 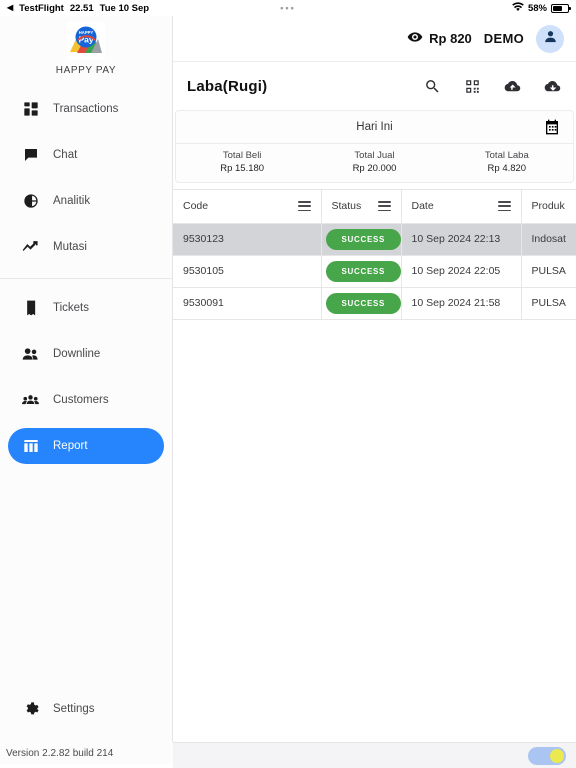 What do you see at coordinates (374, 755) in the screenshot?
I see `bottom-bar` at bounding box center [374, 755].